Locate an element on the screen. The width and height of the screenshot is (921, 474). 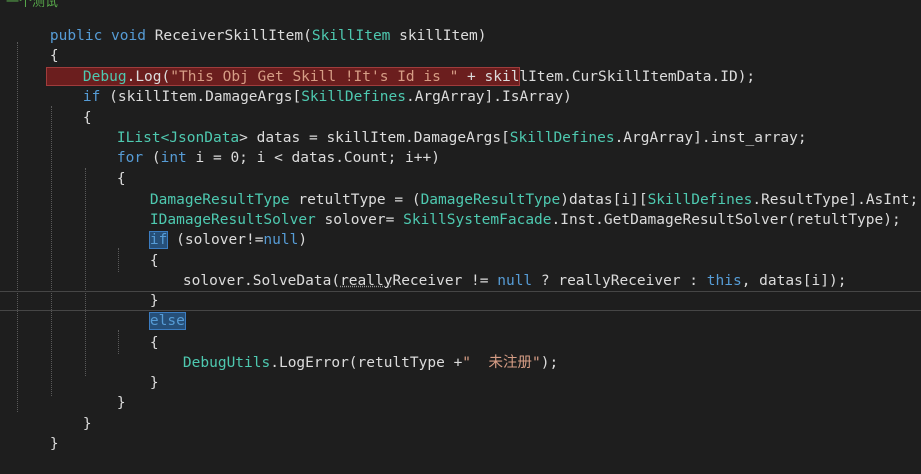
code-line-11: if (solover!=null) is located at coordinates (518, 229).